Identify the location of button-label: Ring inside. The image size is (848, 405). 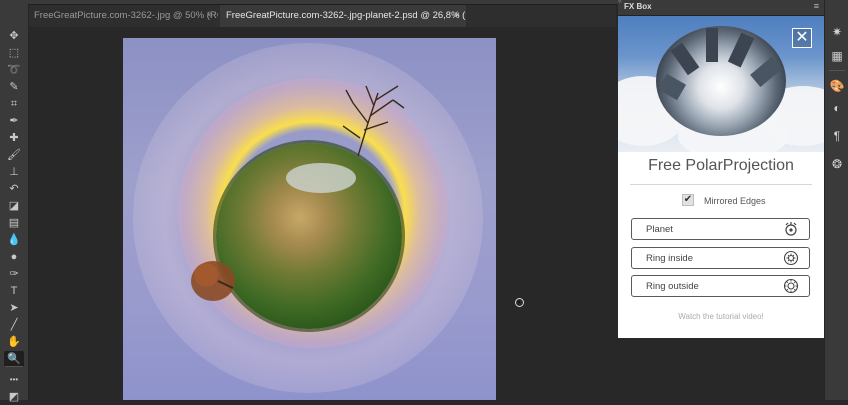
(669, 258).